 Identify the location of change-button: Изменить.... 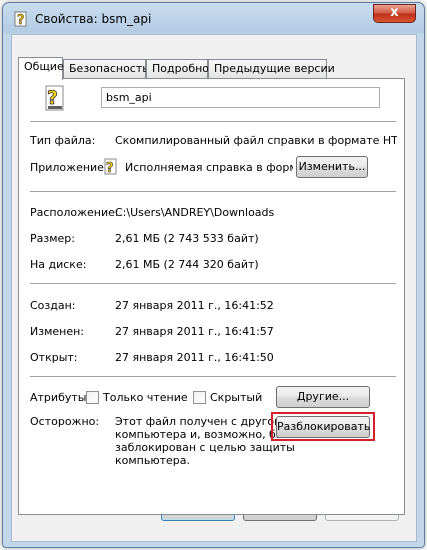
(332, 167).